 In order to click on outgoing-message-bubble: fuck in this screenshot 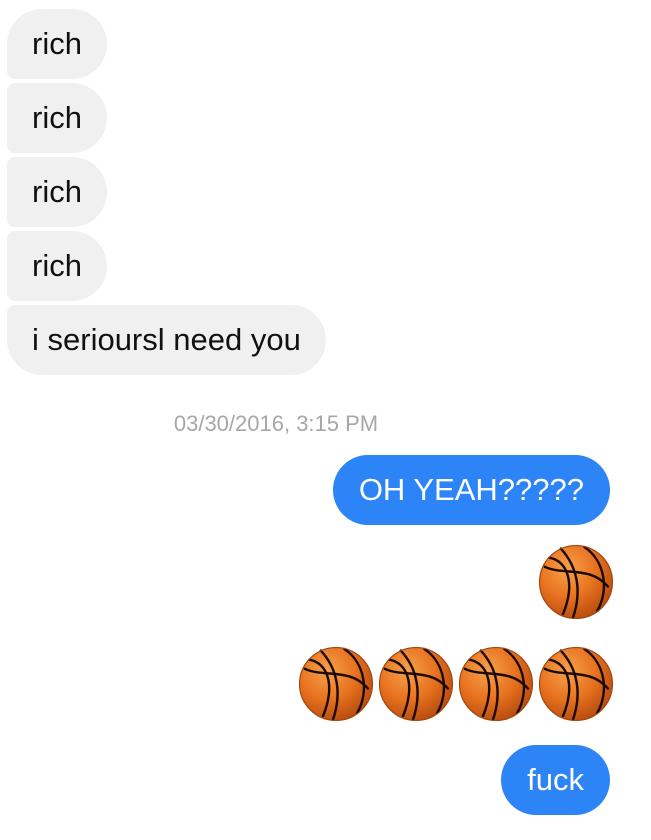, I will do `click(555, 780)`.